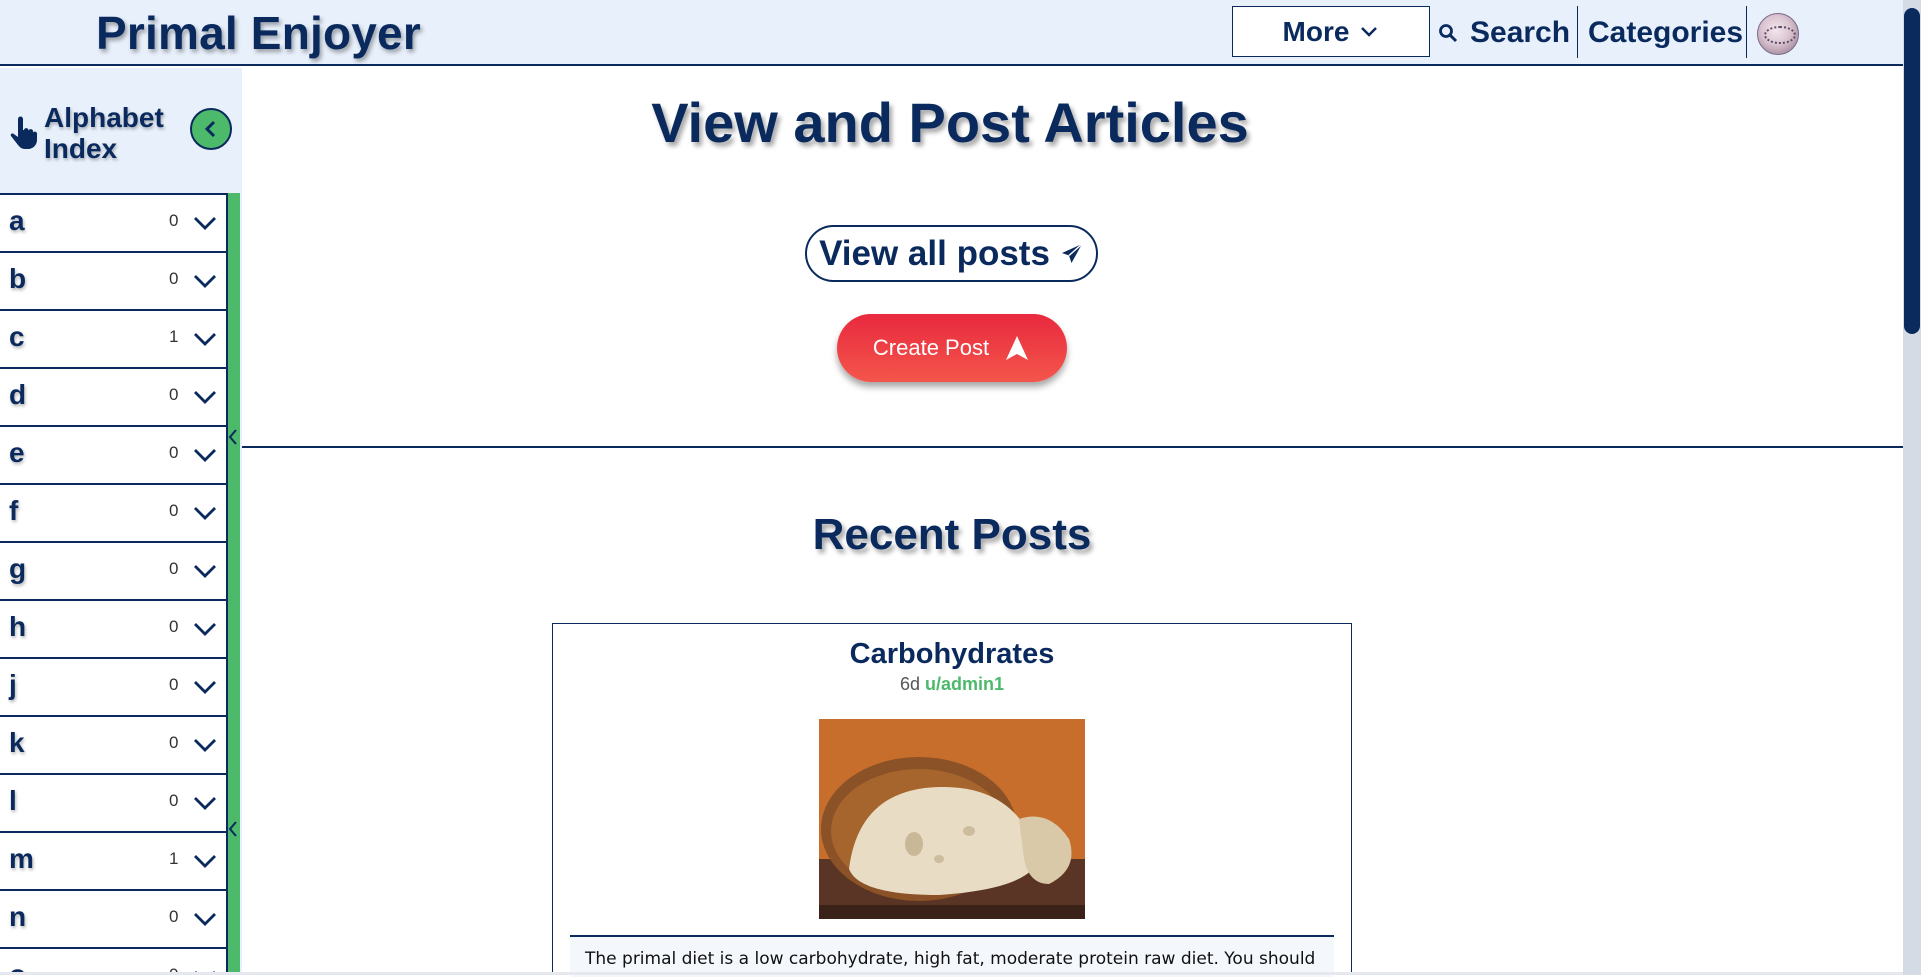 Image resolution: width=1921 pixels, height=977 pixels. What do you see at coordinates (18, 916) in the screenshot?
I see `sidebar-item-letter: n` at bounding box center [18, 916].